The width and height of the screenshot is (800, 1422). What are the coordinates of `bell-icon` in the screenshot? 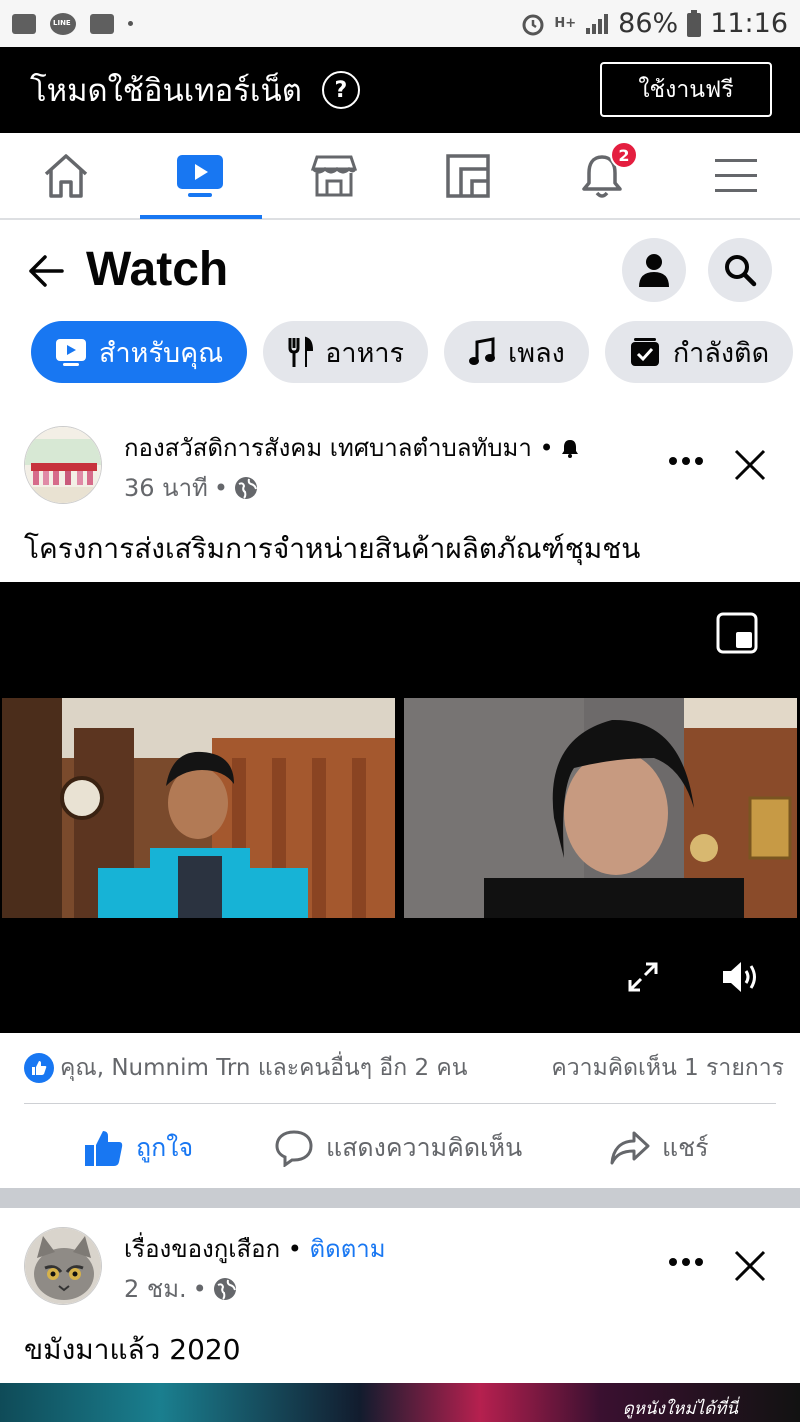 It's located at (570, 449).